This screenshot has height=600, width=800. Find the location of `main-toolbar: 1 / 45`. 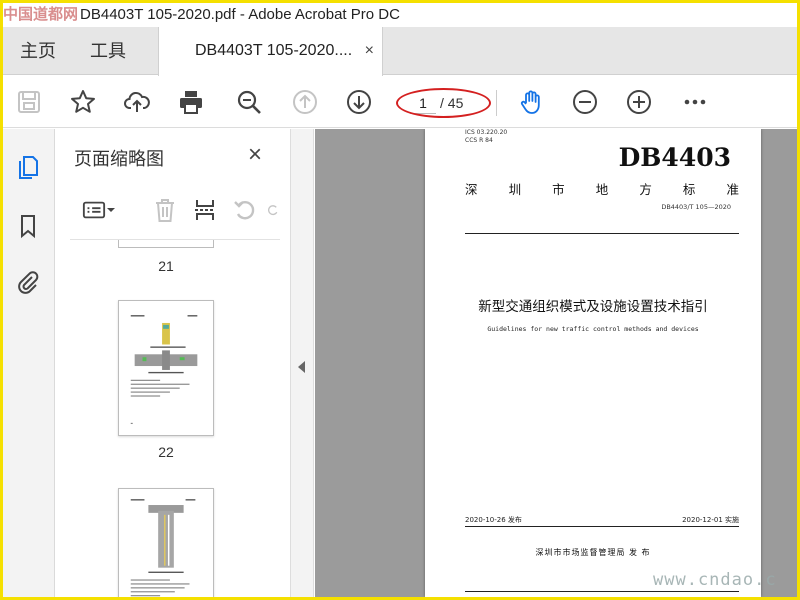

main-toolbar: 1 / 45 is located at coordinates (400, 102).